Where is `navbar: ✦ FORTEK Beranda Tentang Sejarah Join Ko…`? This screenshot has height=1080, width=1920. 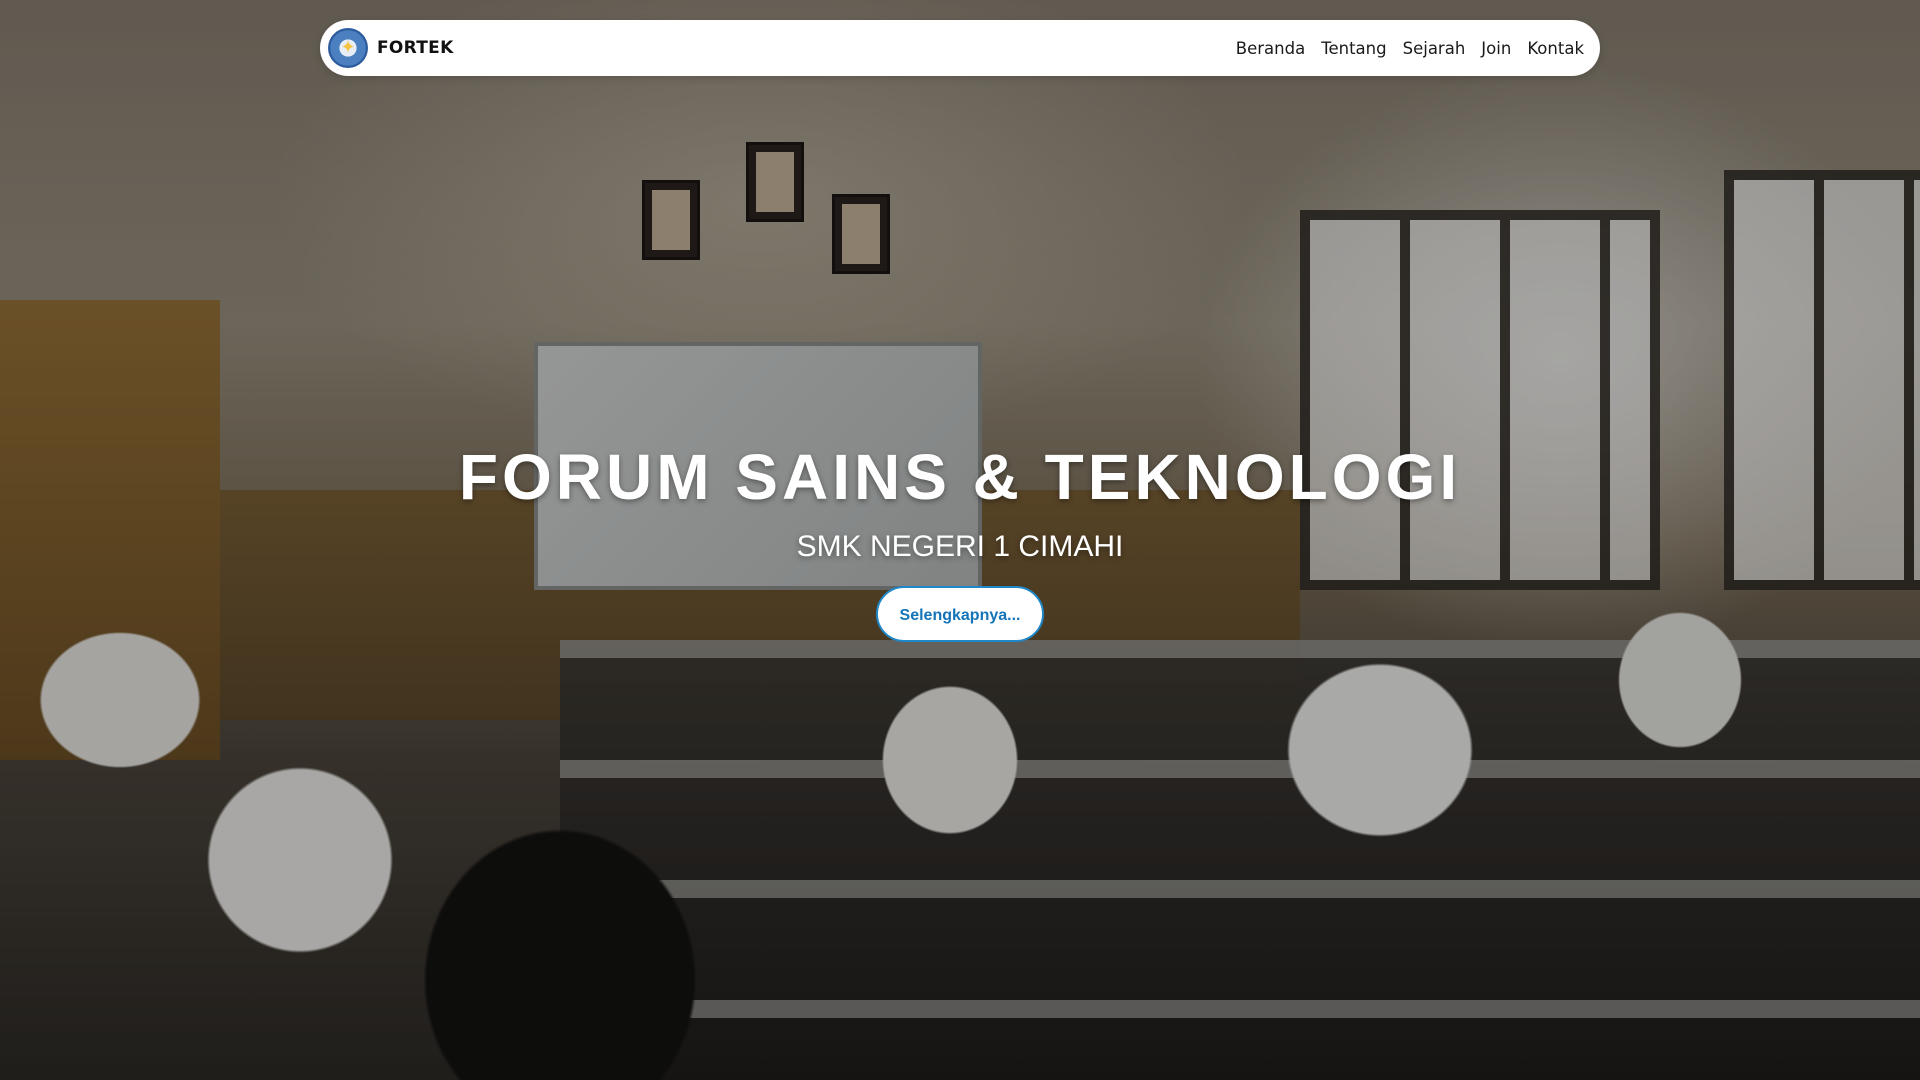 navbar: ✦ FORTEK Beranda Tentang Sejarah Join Ko… is located at coordinates (960, 48).